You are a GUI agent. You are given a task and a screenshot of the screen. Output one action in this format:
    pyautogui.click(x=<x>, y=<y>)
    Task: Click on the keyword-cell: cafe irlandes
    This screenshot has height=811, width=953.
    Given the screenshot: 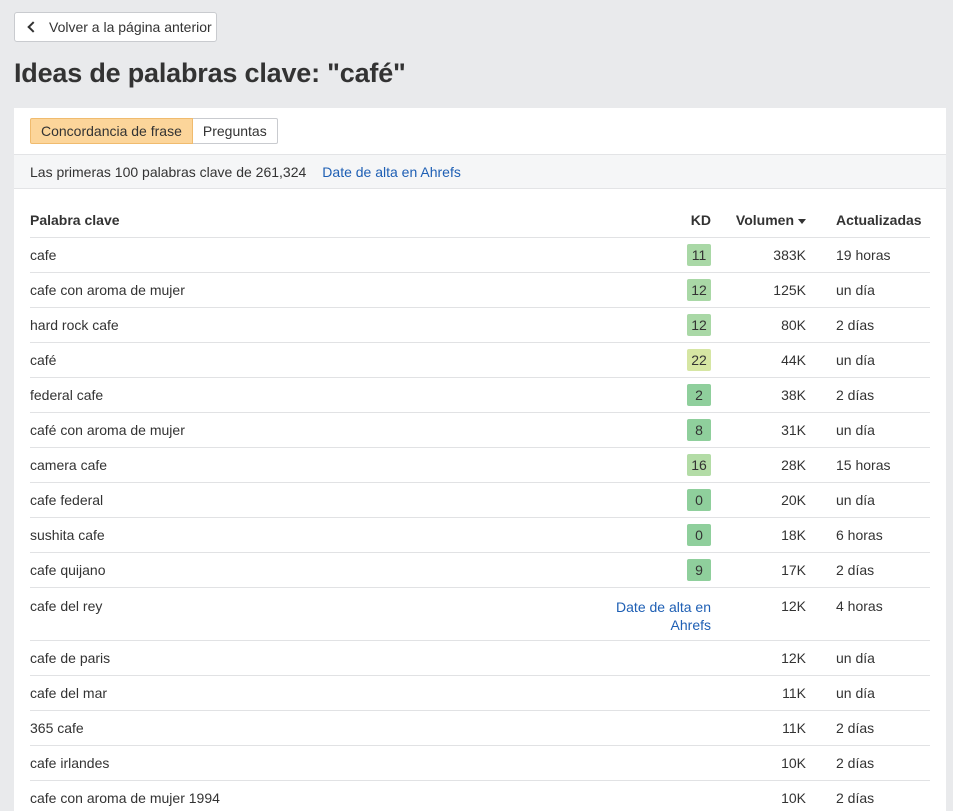 What is the action you would take?
    pyautogui.click(x=315, y=763)
    